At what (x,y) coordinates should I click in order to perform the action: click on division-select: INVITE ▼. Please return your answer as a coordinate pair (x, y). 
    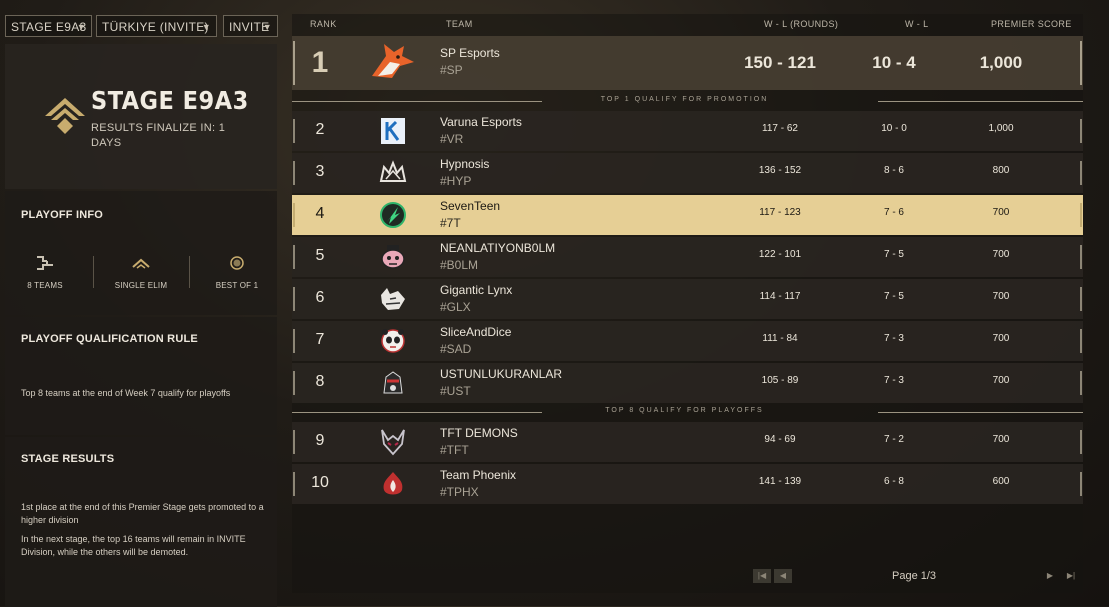
    Looking at the image, I should click on (250, 26).